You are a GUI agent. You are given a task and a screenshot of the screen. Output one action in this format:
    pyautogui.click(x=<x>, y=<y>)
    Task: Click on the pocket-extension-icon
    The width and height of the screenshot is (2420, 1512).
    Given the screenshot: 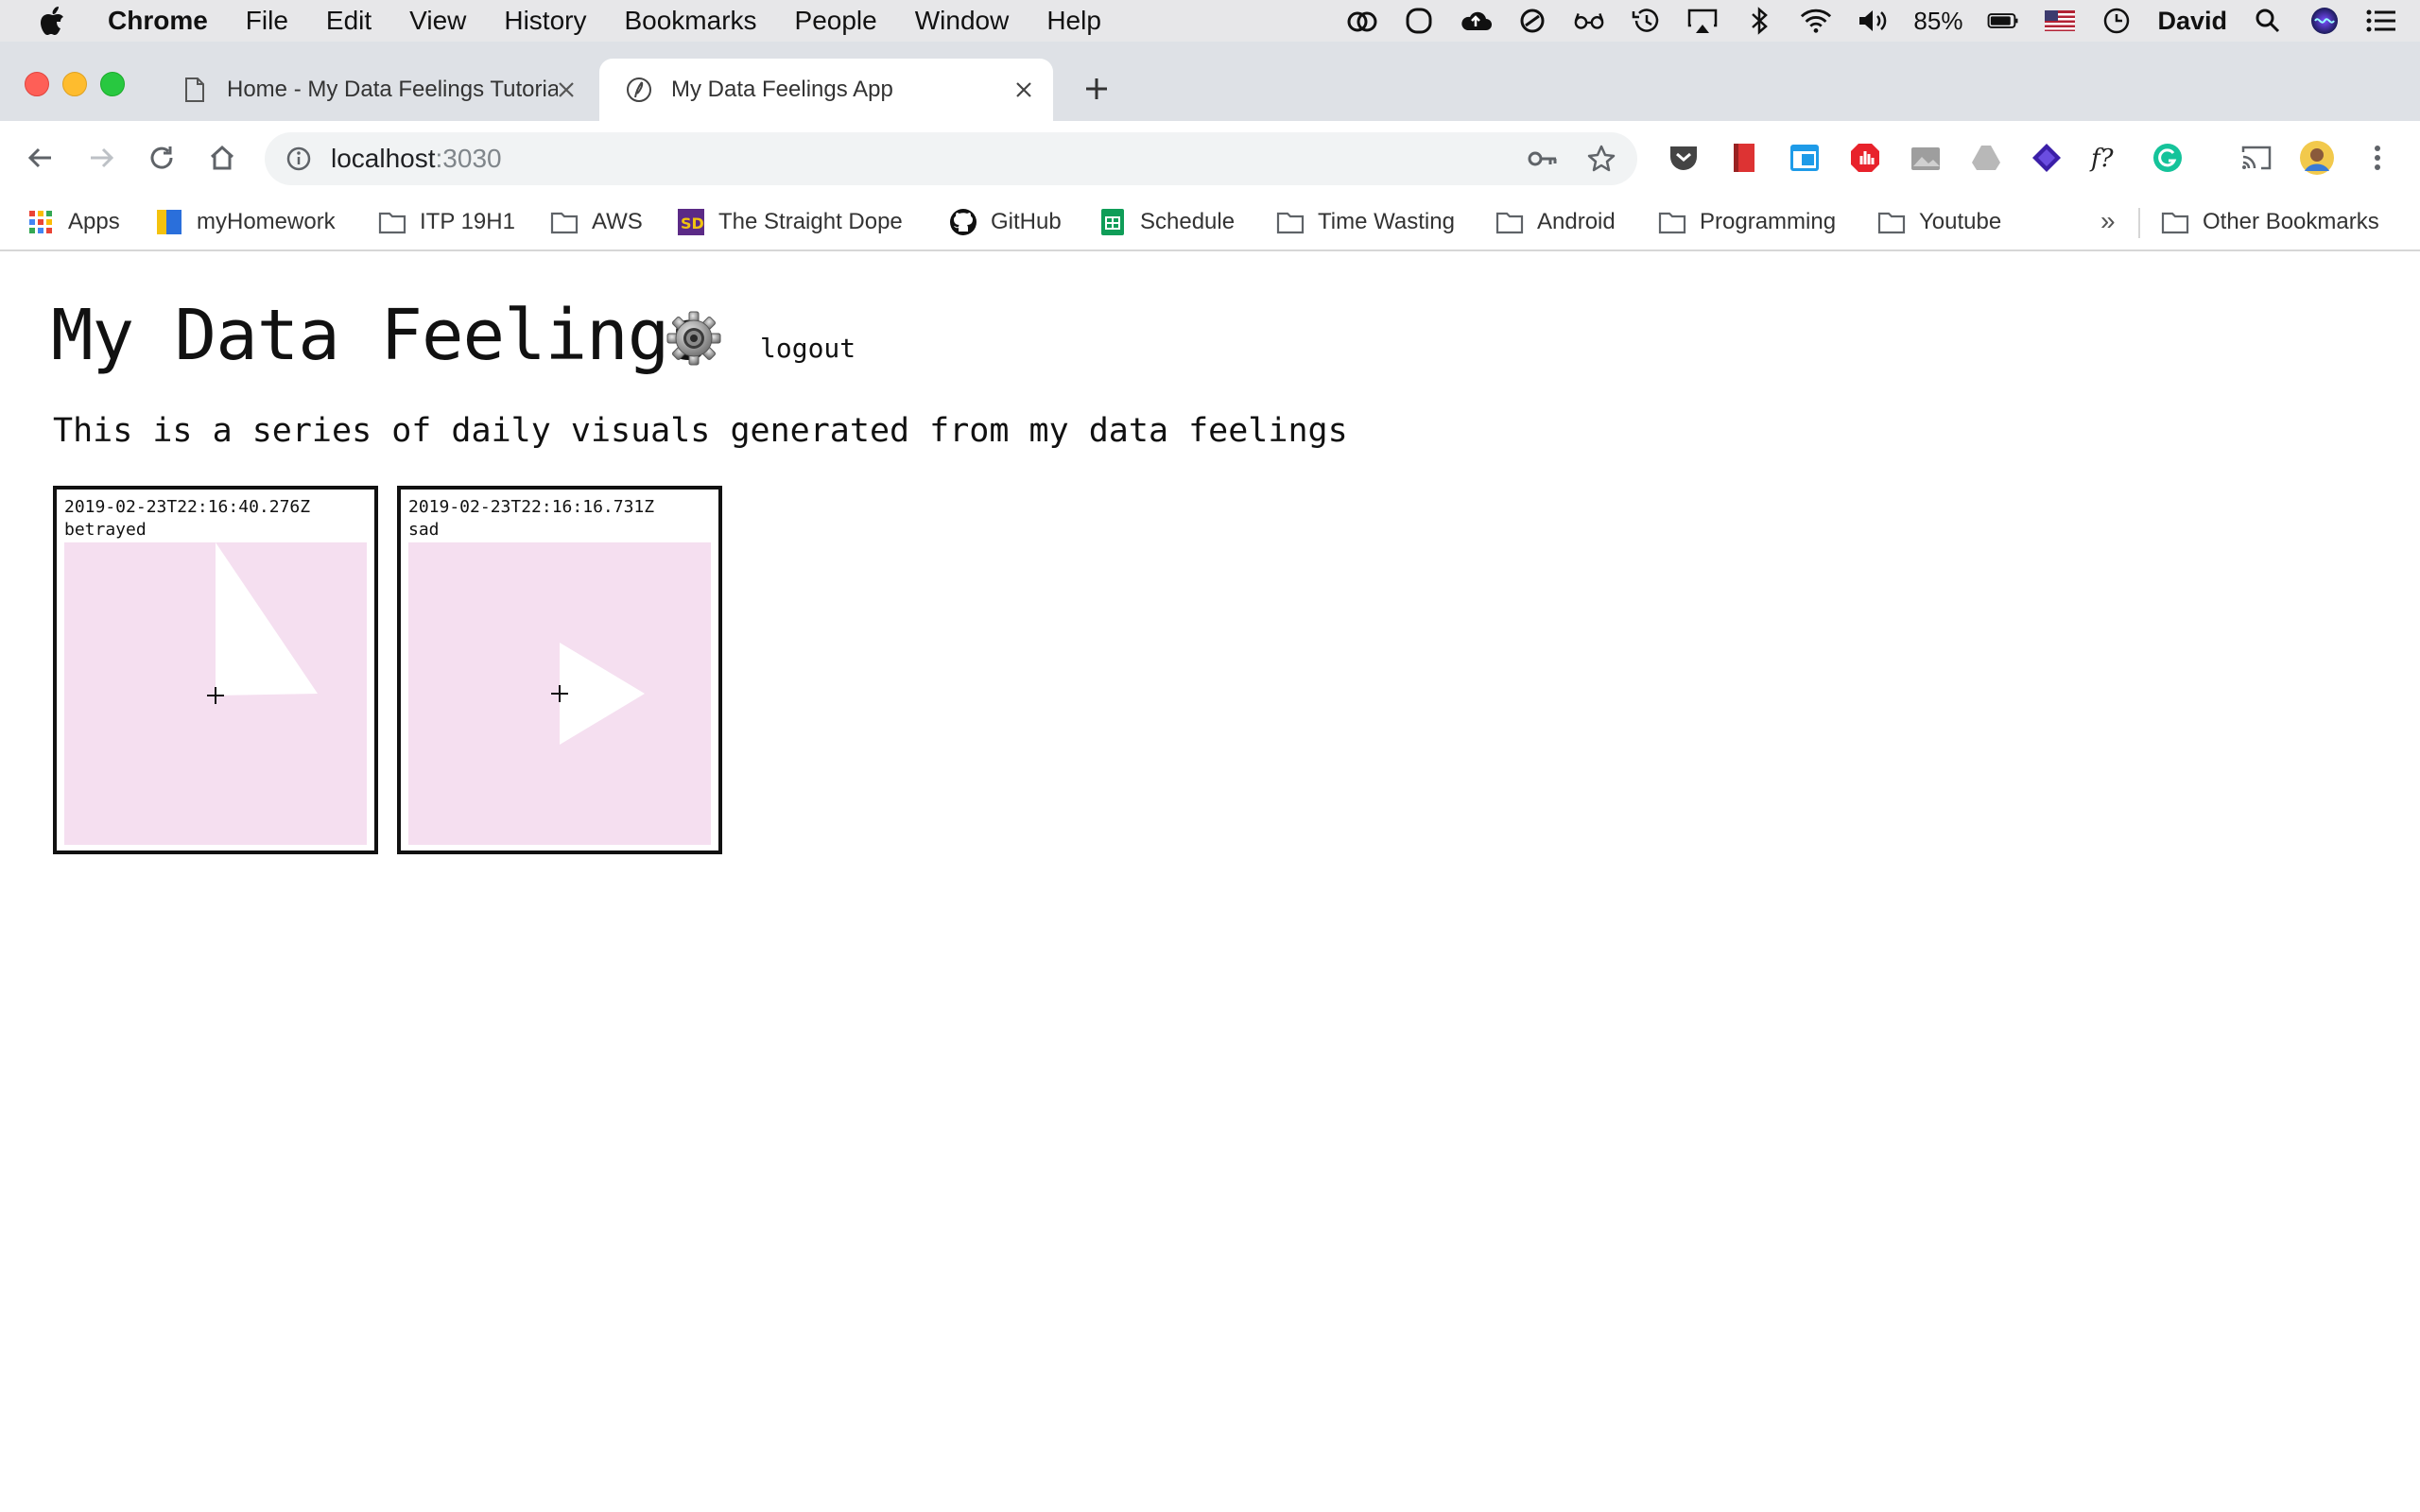 What is the action you would take?
    pyautogui.click(x=1684, y=158)
    